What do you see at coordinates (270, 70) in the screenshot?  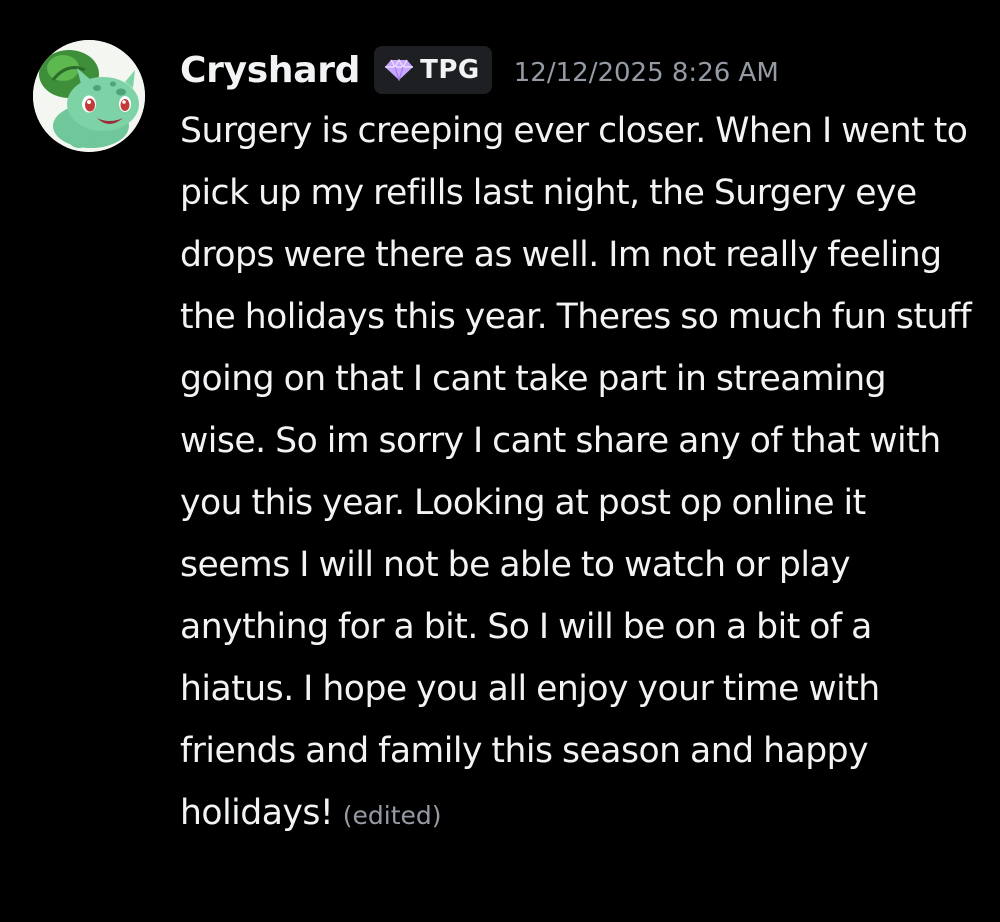 I see `username: Cryshard` at bounding box center [270, 70].